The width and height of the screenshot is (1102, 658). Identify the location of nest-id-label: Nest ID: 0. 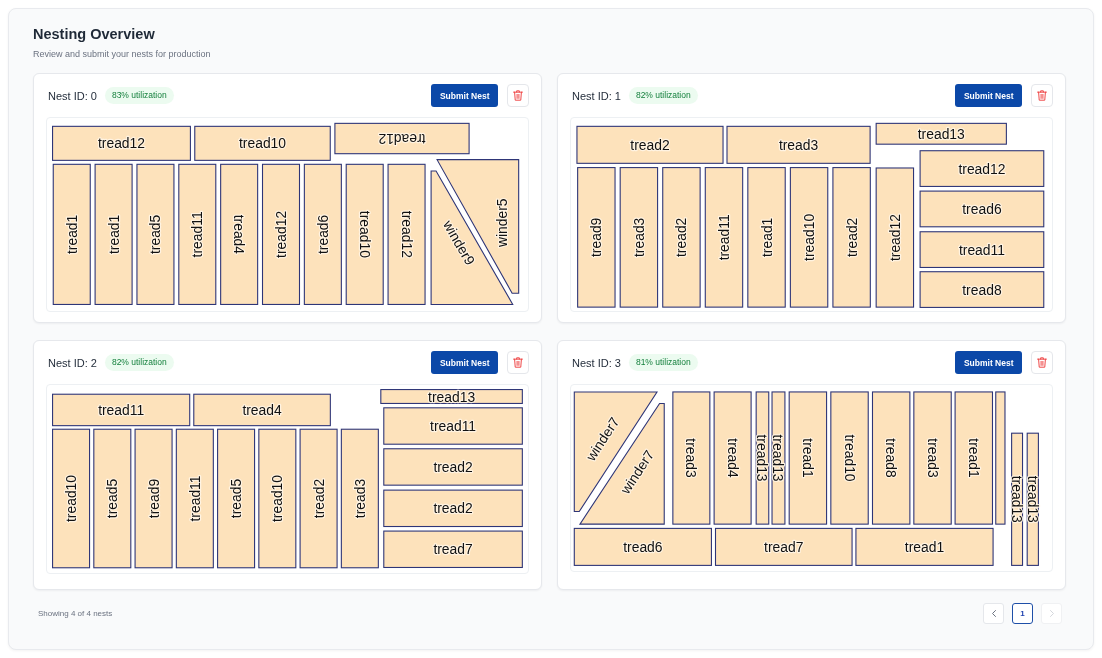
(72, 95).